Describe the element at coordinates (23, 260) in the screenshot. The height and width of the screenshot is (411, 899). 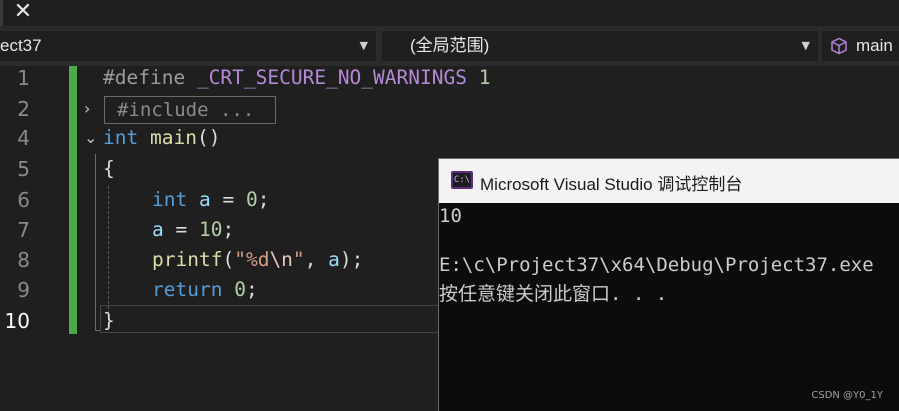
I see `line-number: 8` at that location.